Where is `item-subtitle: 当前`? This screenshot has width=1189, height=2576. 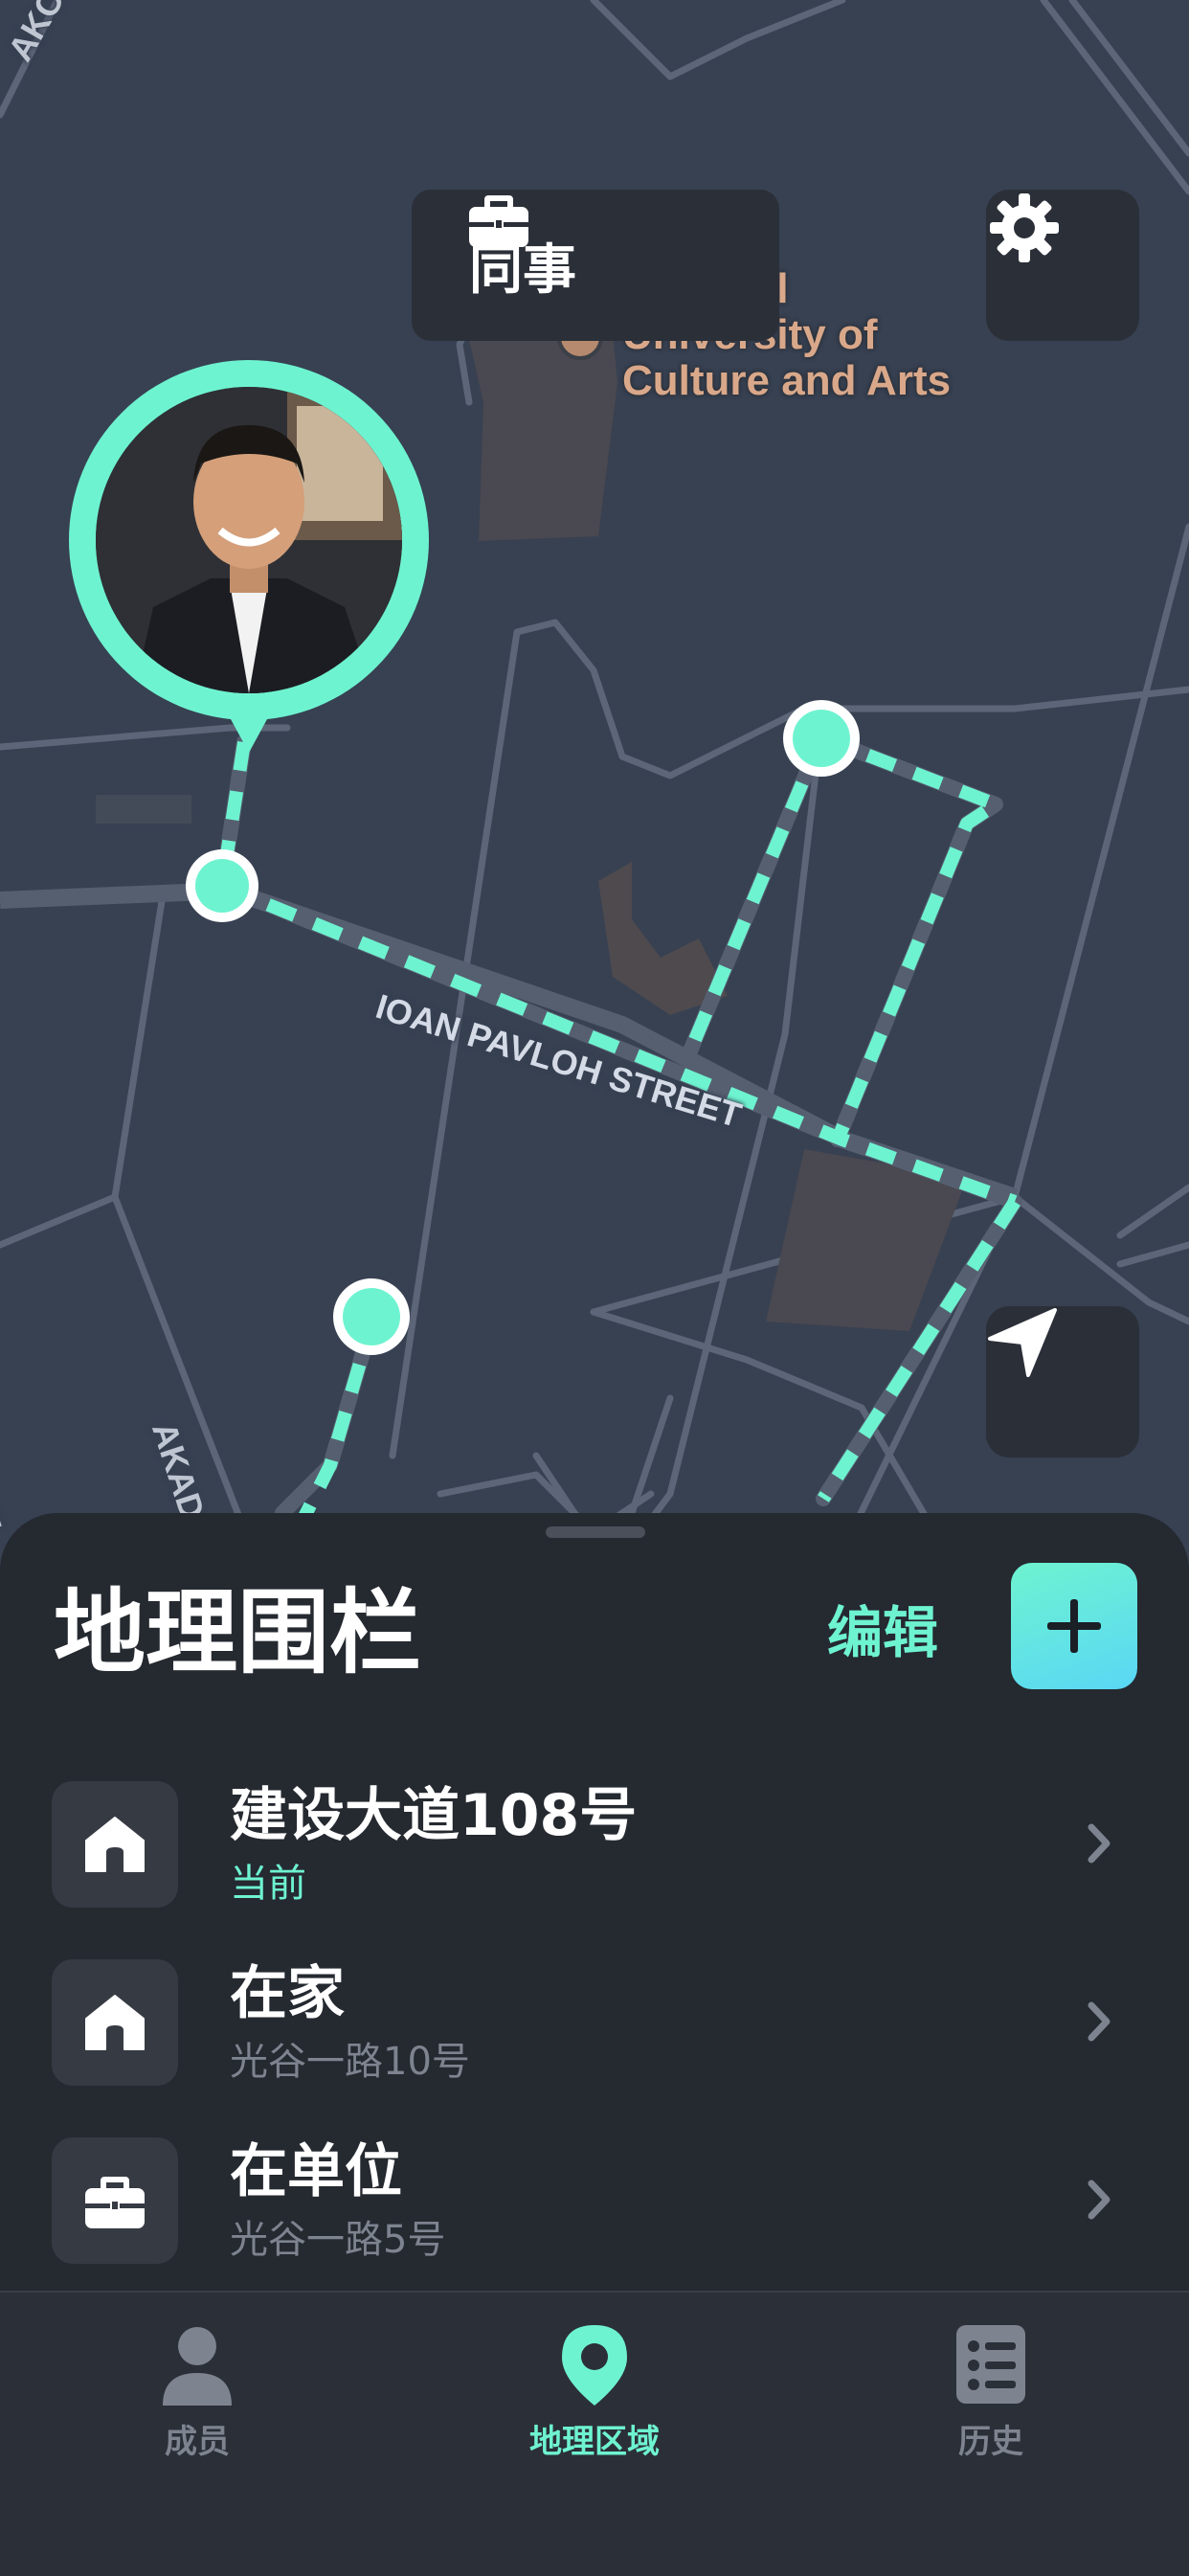
item-subtitle: 当前 is located at coordinates (268, 1884).